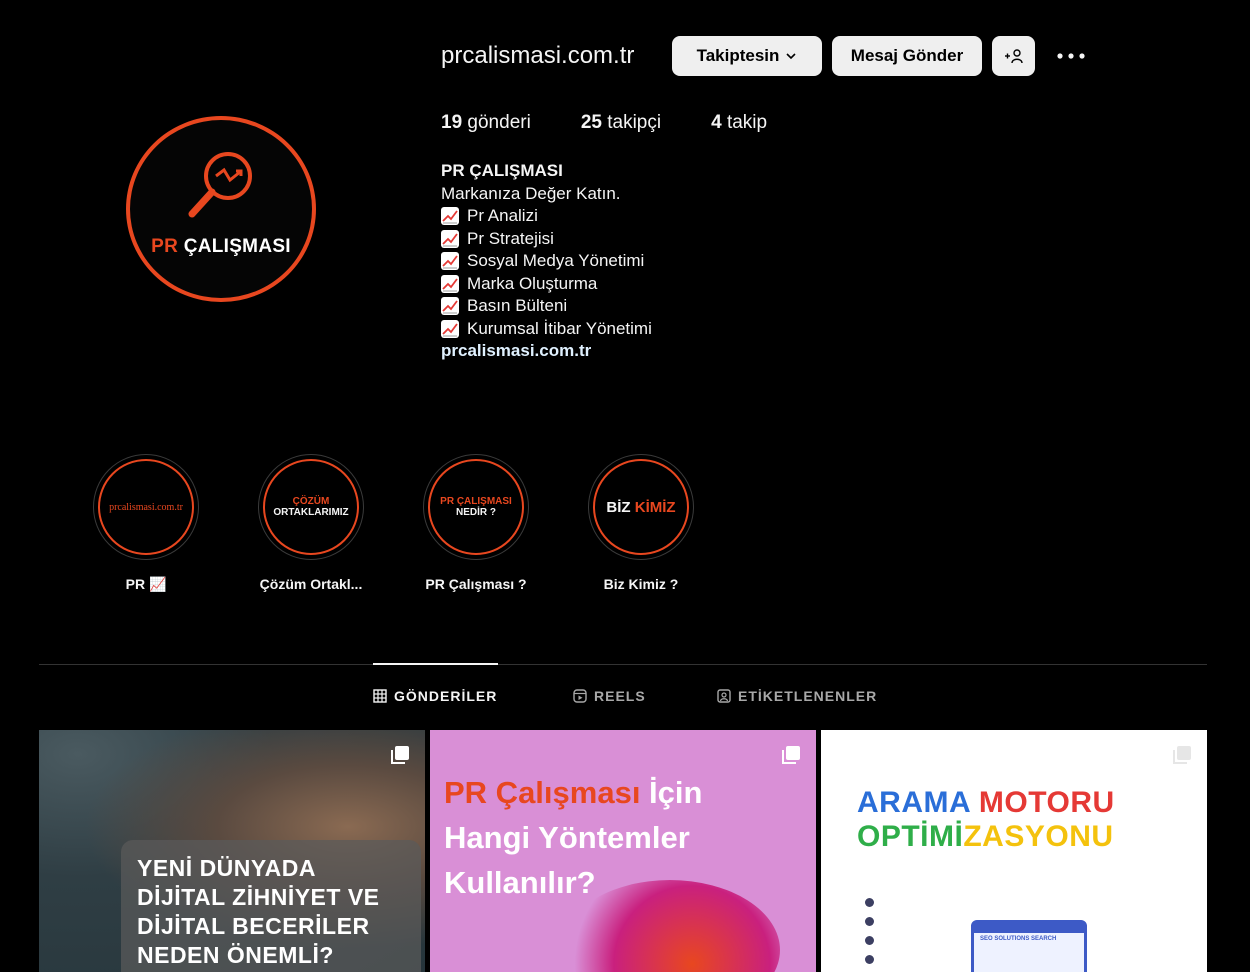 The image size is (1250, 972). Describe the element at coordinates (1029, 946) in the screenshot. I see `seo-illustration: SEO SOLUTIONS SEARCH` at that location.